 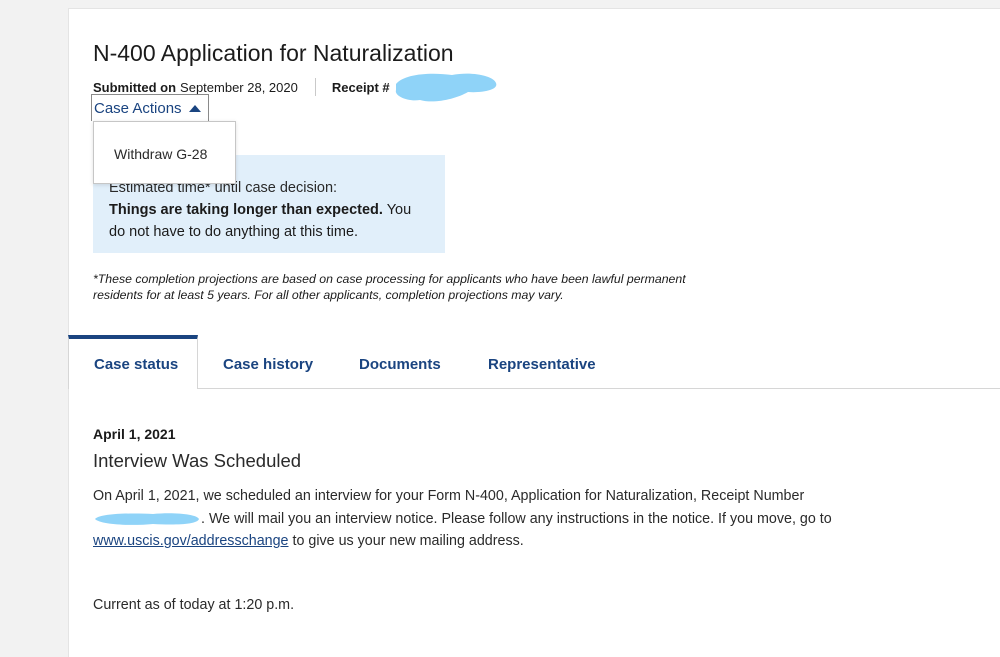 What do you see at coordinates (191, 541) in the screenshot?
I see `address-change-link: www.uscis.gov/addresschange` at bounding box center [191, 541].